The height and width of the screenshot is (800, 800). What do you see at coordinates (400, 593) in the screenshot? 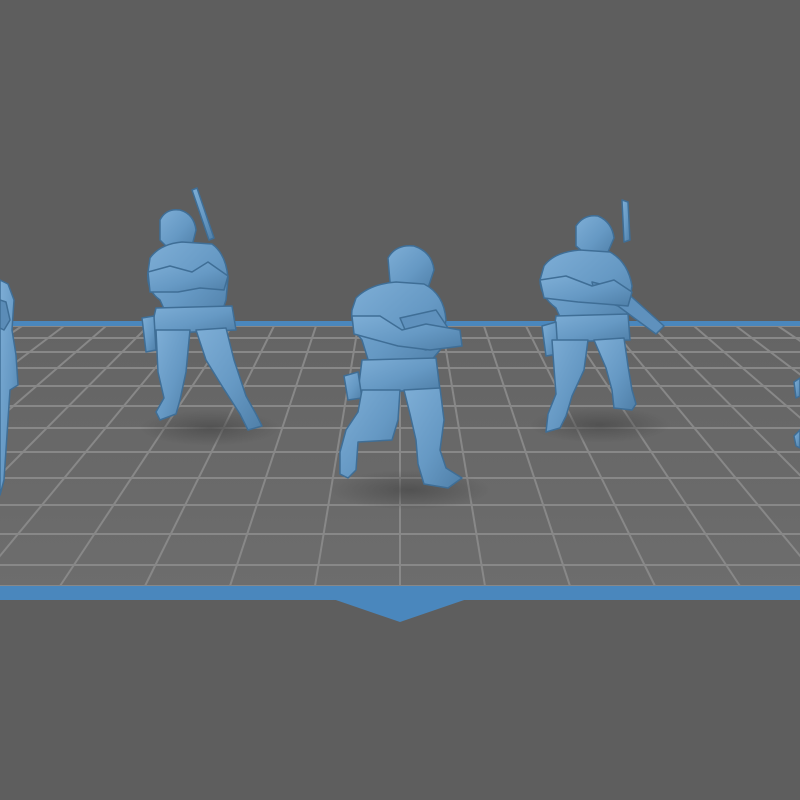
I see `plate-front-edge` at bounding box center [400, 593].